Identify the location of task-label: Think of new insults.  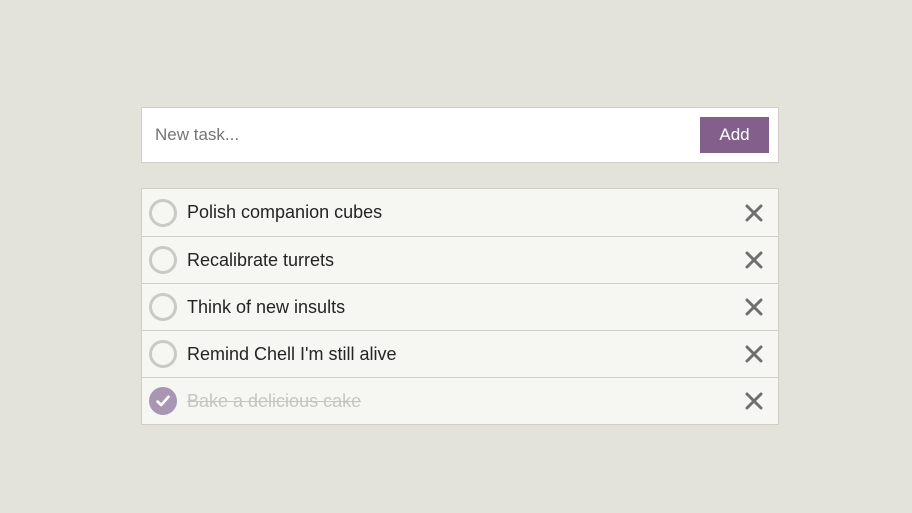
(266, 306).